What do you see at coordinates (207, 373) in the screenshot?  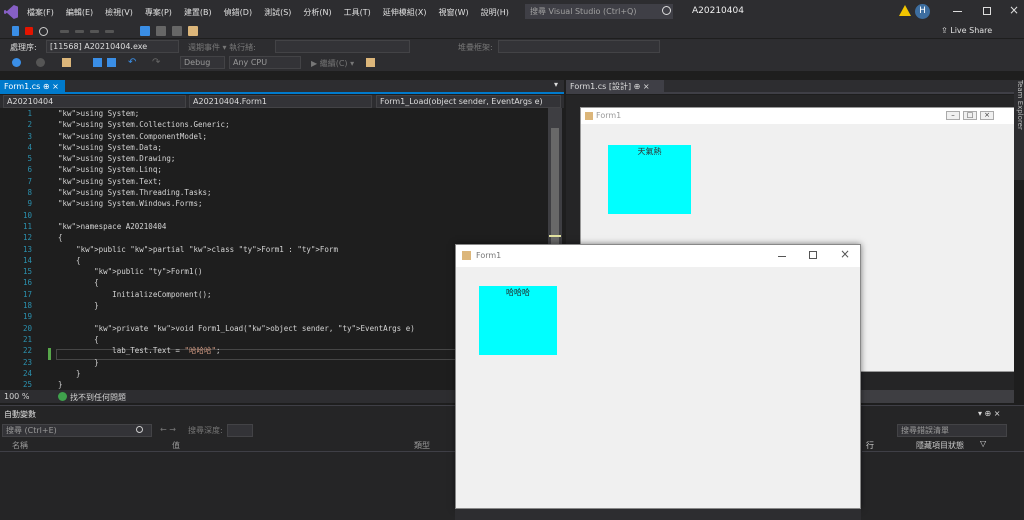 I see `code-line: 24 }` at bounding box center [207, 373].